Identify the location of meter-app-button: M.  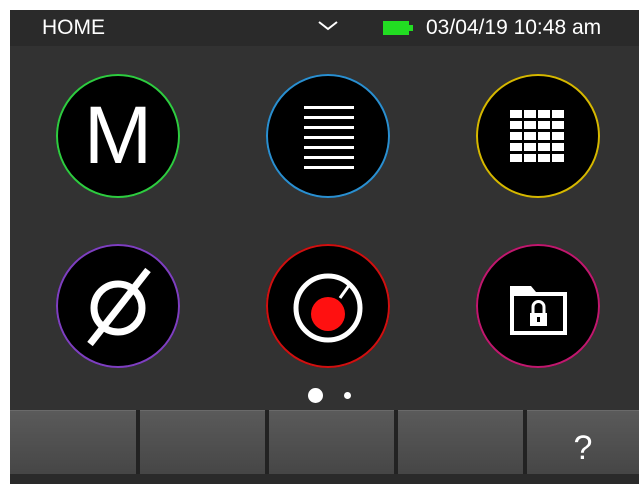
(118, 136).